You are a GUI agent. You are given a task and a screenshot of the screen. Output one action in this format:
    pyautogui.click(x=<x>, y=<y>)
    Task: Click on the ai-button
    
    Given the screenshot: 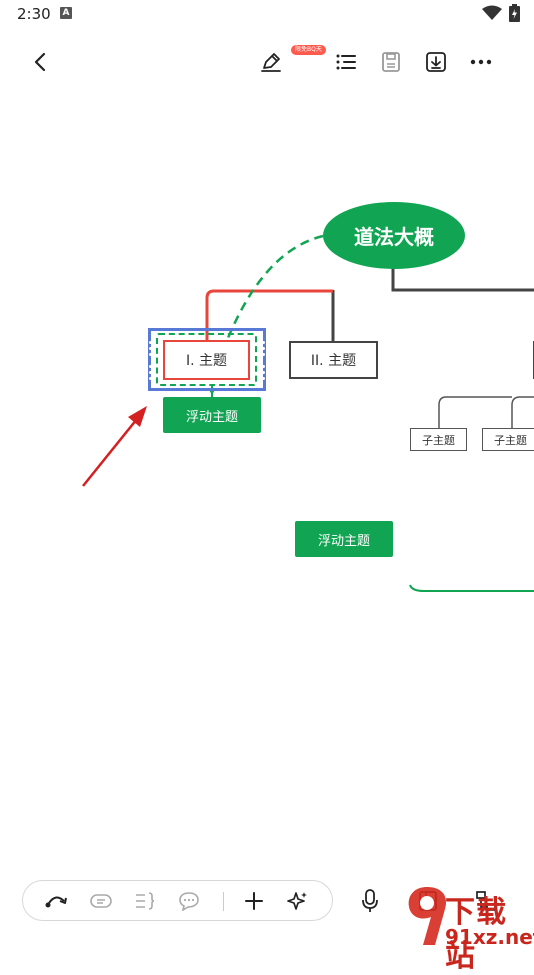 What is the action you would take?
    pyautogui.click(x=298, y=901)
    